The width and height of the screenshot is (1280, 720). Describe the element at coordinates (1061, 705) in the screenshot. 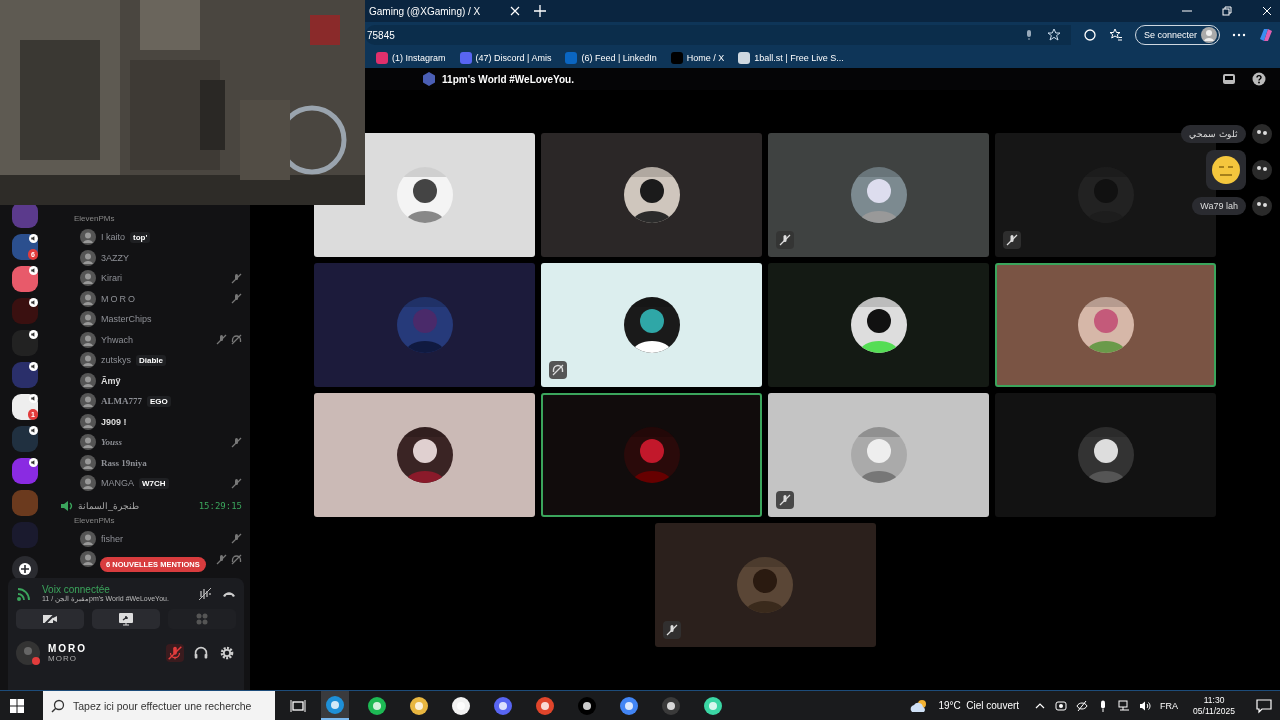

I see `camera-icon` at that location.